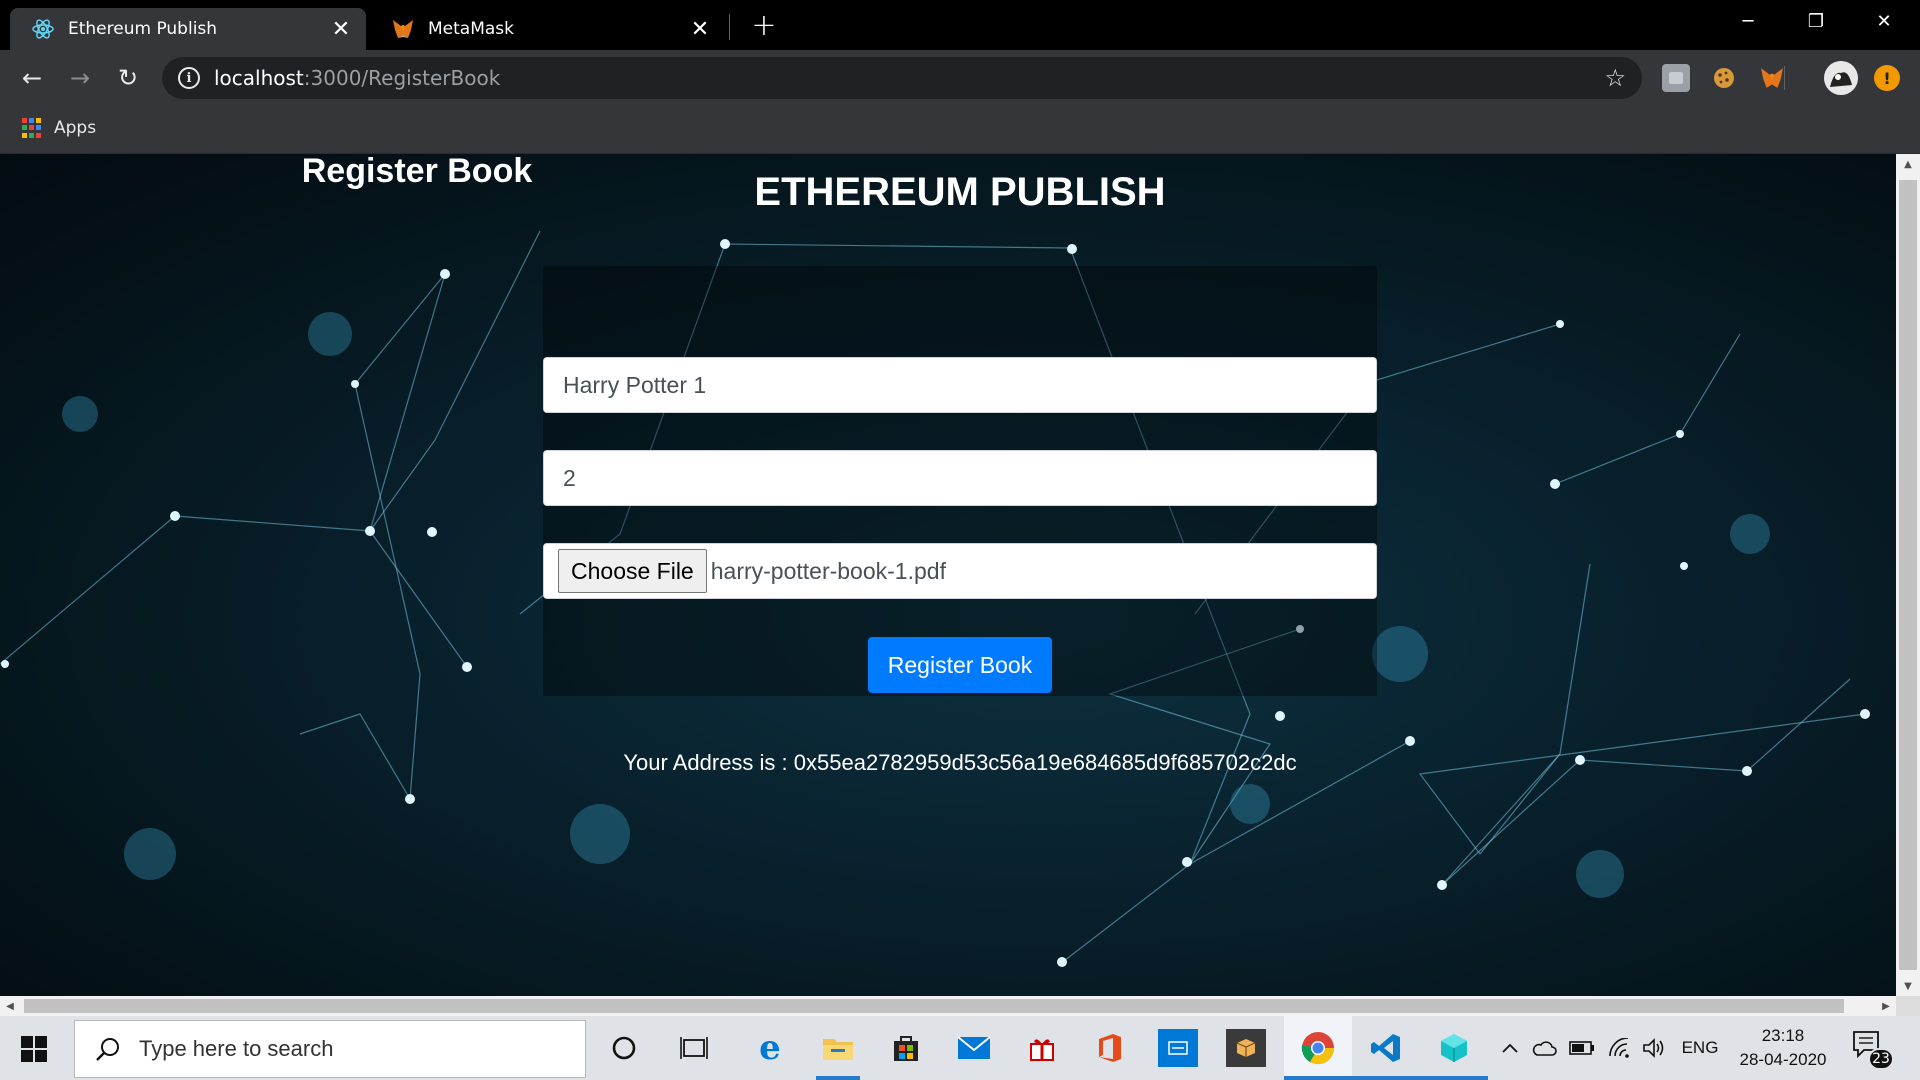 The height and width of the screenshot is (1080, 1920). What do you see at coordinates (1841, 78) in the screenshot?
I see `profile-avatar` at bounding box center [1841, 78].